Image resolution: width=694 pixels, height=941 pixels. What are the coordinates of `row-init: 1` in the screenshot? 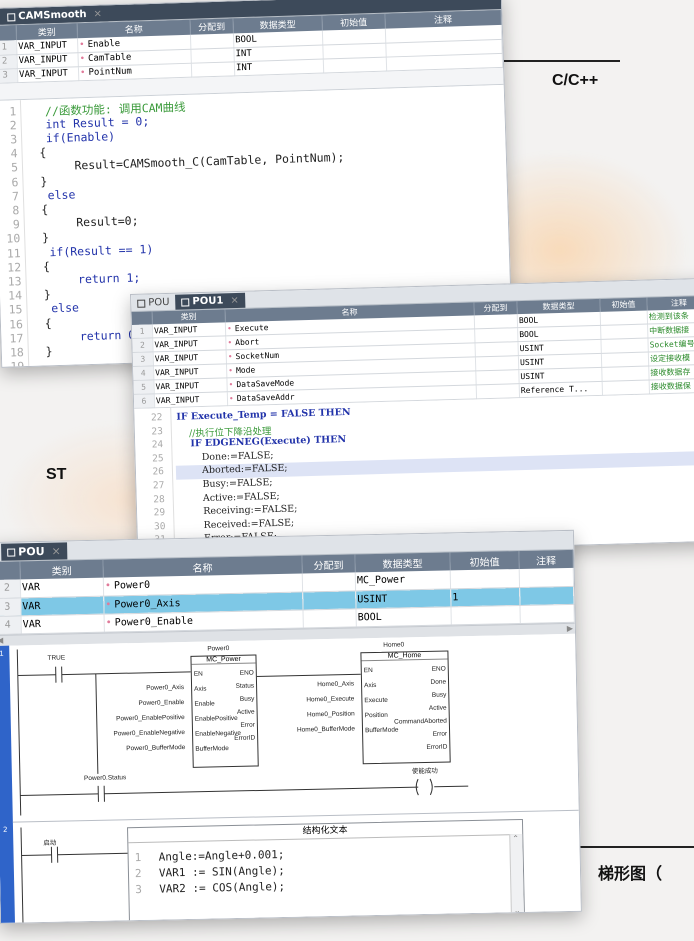 It's located at (485, 596).